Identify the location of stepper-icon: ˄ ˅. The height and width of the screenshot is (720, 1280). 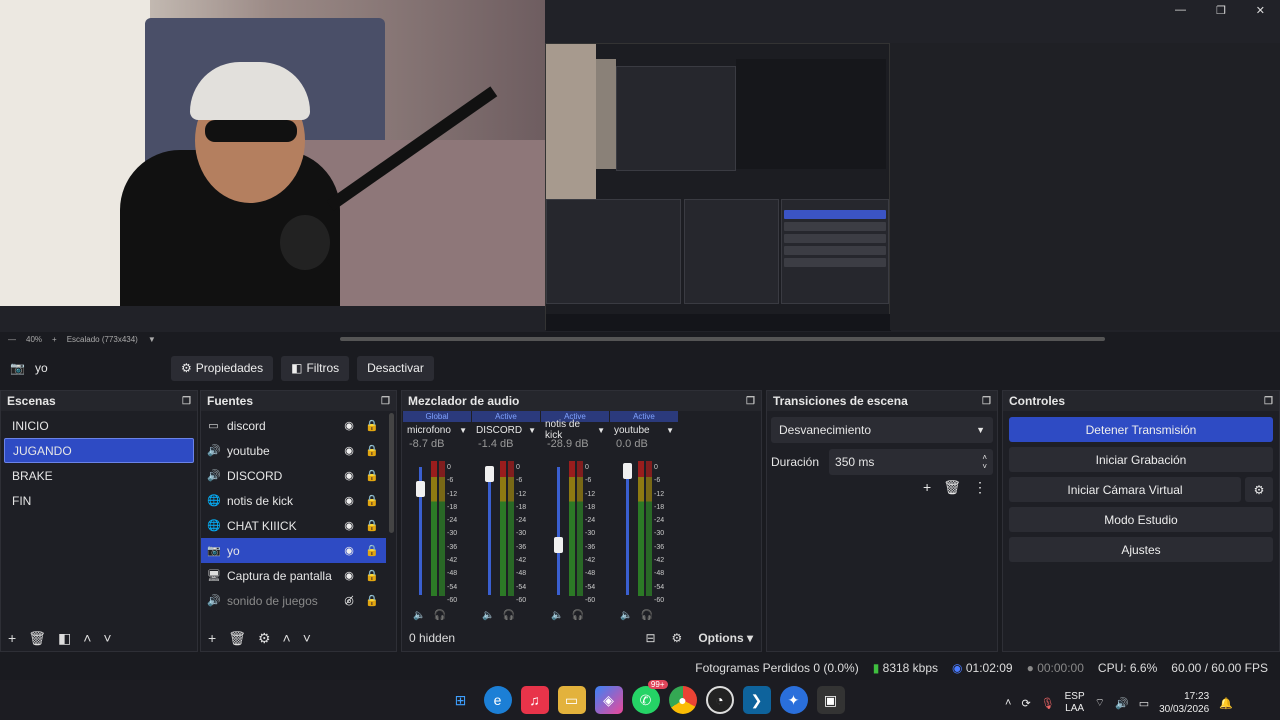
(984, 462).